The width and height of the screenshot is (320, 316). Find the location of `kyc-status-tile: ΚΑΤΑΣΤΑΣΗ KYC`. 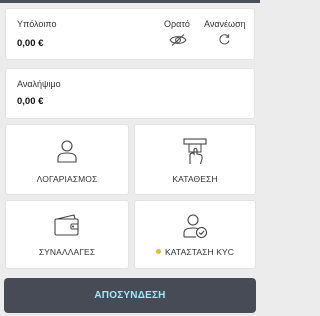

kyc-status-tile: ΚΑΤΑΣΤΑΣΗ KYC is located at coordinates (195, 234).